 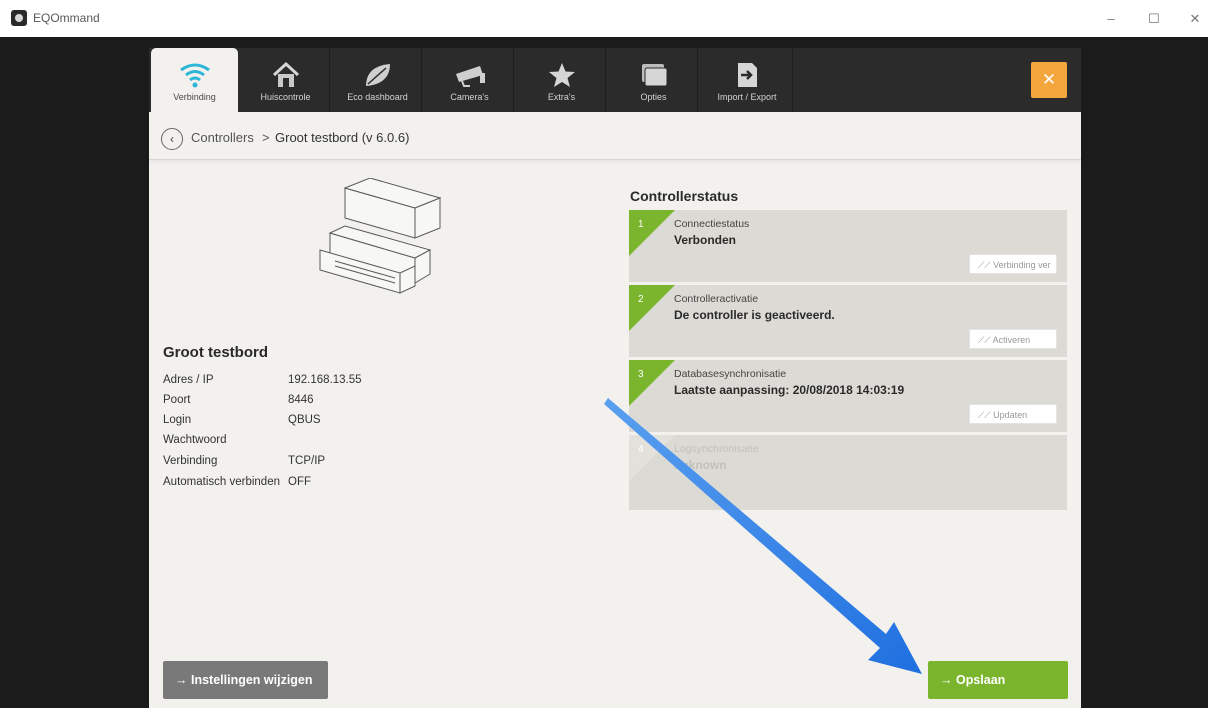 I want to click on tab-cameras: Camera's, so click(x=470, y=80).